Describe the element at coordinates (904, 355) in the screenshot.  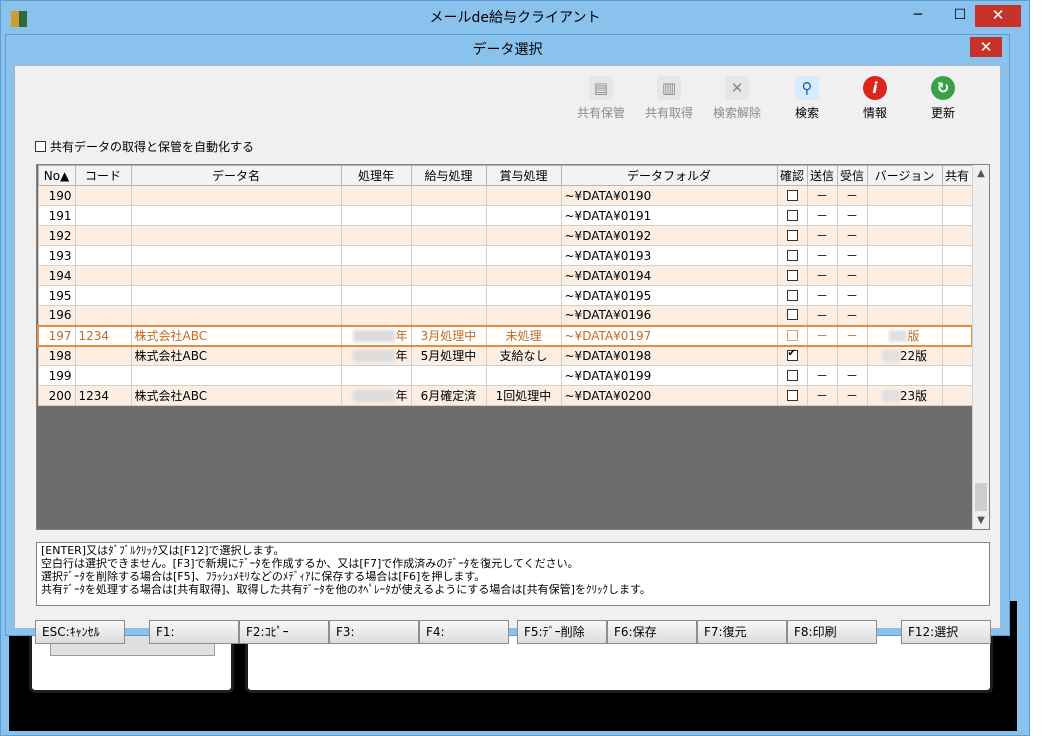
I see `cell-version: 22版` at that location.